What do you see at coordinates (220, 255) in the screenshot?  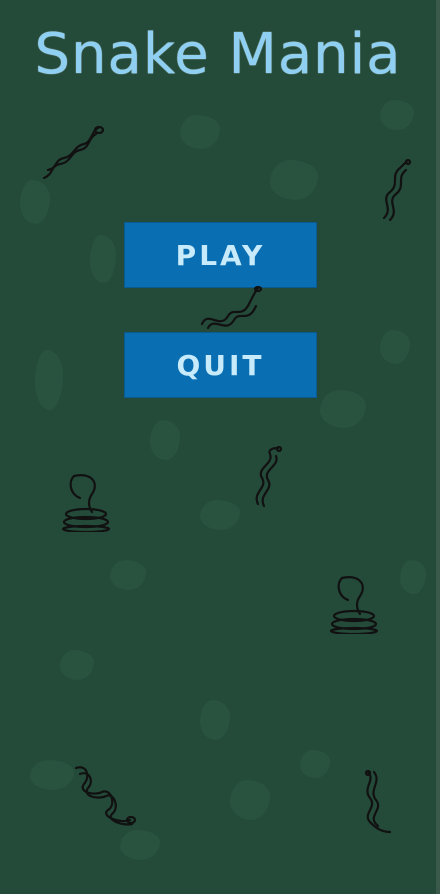 I see `play-button: PLAY` at bounding box center [220, 255].